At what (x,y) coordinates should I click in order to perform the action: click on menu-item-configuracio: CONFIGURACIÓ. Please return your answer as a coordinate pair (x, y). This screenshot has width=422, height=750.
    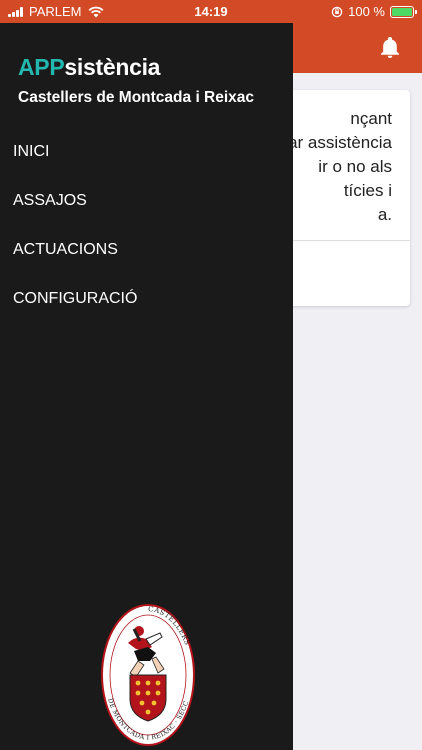
    Looking at the image, I should click on (146, 298).